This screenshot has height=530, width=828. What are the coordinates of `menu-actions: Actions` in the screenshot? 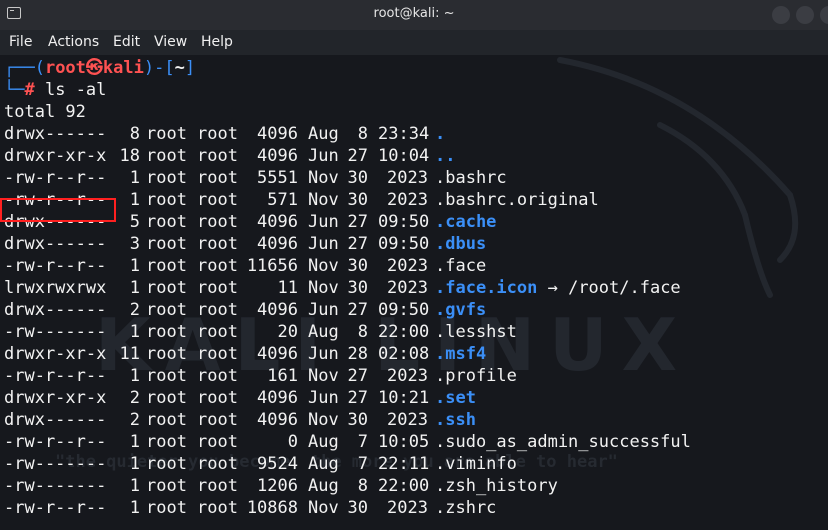 It's located at (73, 42).